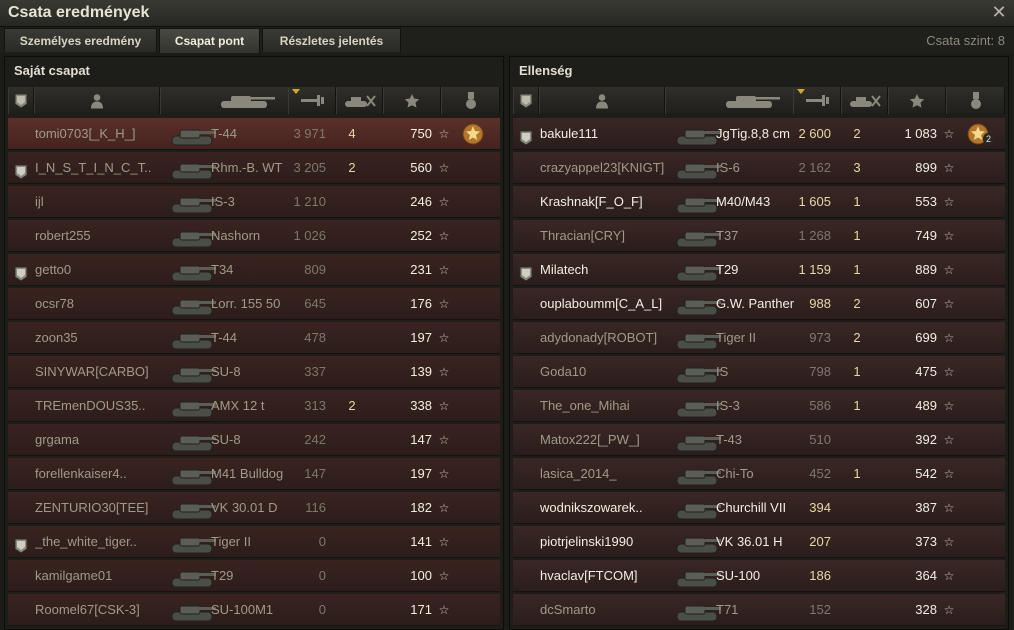 The height and width of the screenshot is (630, 1014). What do you see at coordinates (926, 541) in the screenshot?
I see `xp-value: 373` at bounding box center [926, 541].